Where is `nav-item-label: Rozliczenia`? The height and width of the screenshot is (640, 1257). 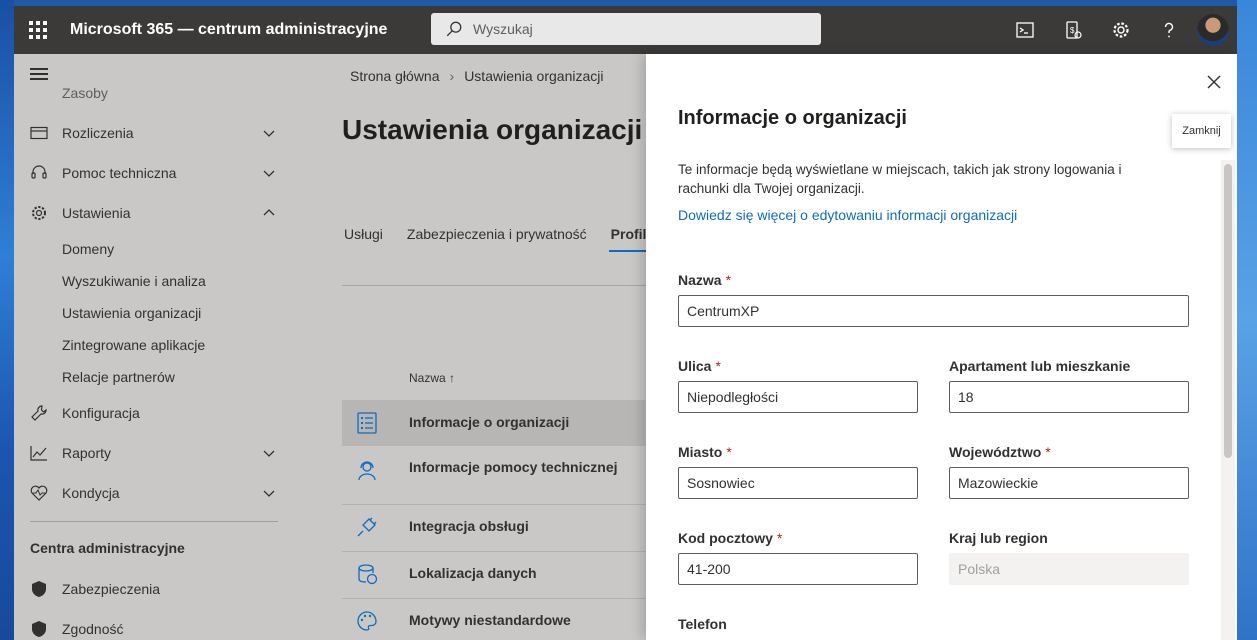 nav-item-label: Rozliczenia is located at coordinates (98, 133).